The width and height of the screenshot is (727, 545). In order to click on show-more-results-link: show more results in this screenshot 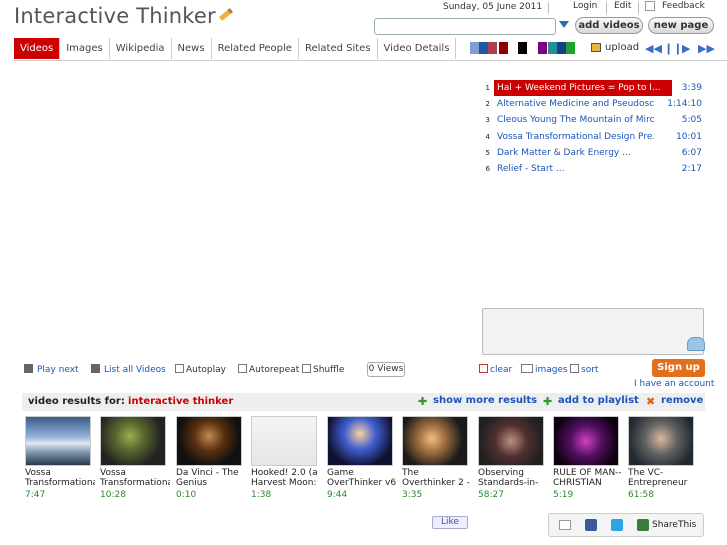, I will do `click(485, 400)`.